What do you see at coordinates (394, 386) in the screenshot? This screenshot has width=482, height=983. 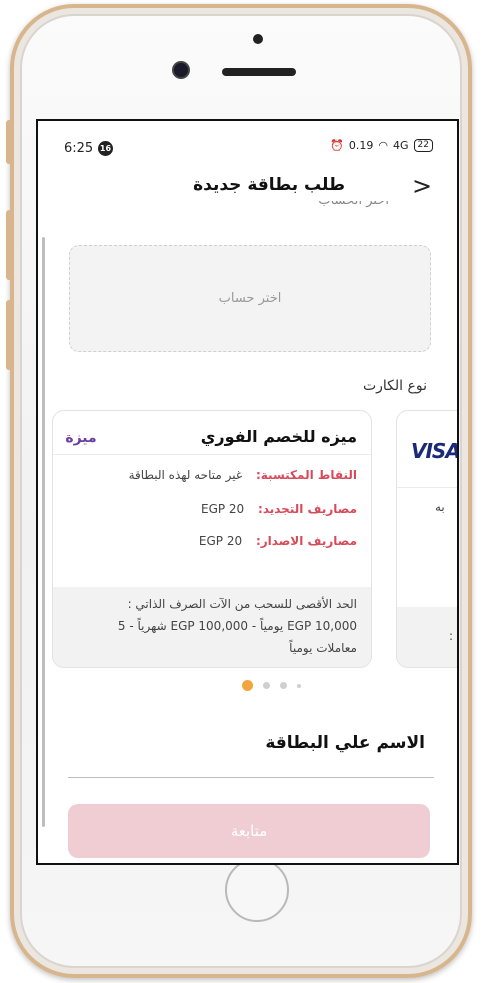 I see `card-type-label: نوع الكارت` at bounding box center [394, 386].